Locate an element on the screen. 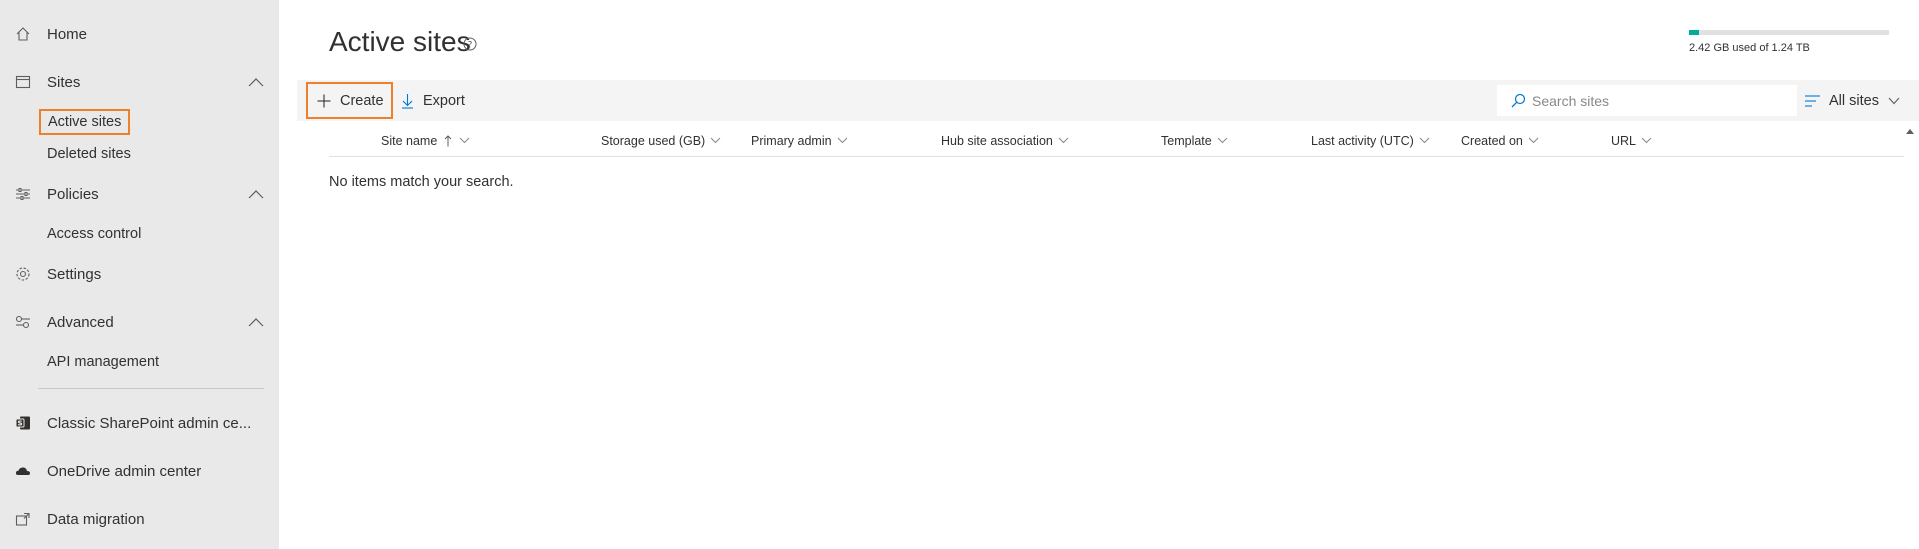 The height and width of the screenshot is (549, 1919). column-url: URL is located at coordinates (1631, 140).